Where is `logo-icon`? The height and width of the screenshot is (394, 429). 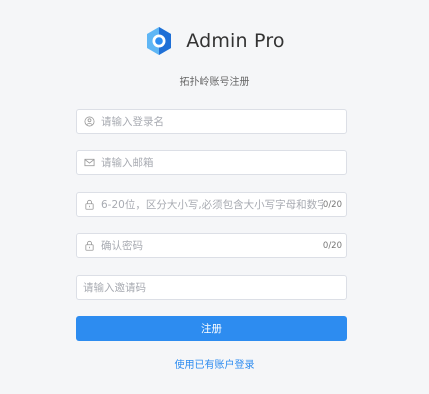
logo-icon is located at coordinates (159, 41).